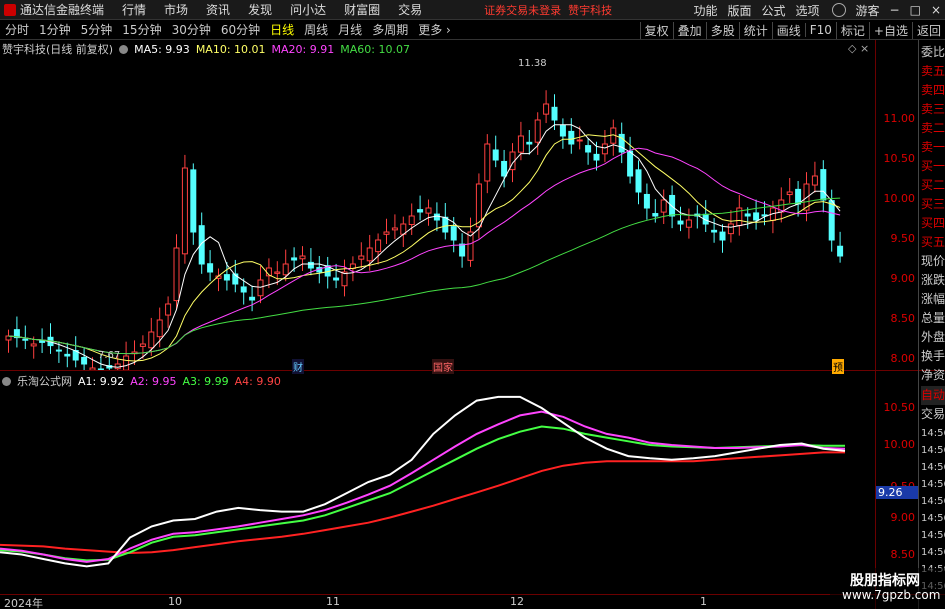 The height and width of the screenshot is (609, 945). What do you see at coordinates (895, 10) in the screenshot?
I see `minimize-icon: −` at bounding box center [895, 10].